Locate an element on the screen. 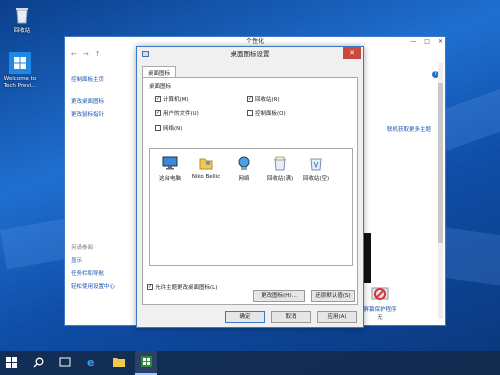  checkbox-control-panel: 控制面板(O) is located at coordinates (266, 113).